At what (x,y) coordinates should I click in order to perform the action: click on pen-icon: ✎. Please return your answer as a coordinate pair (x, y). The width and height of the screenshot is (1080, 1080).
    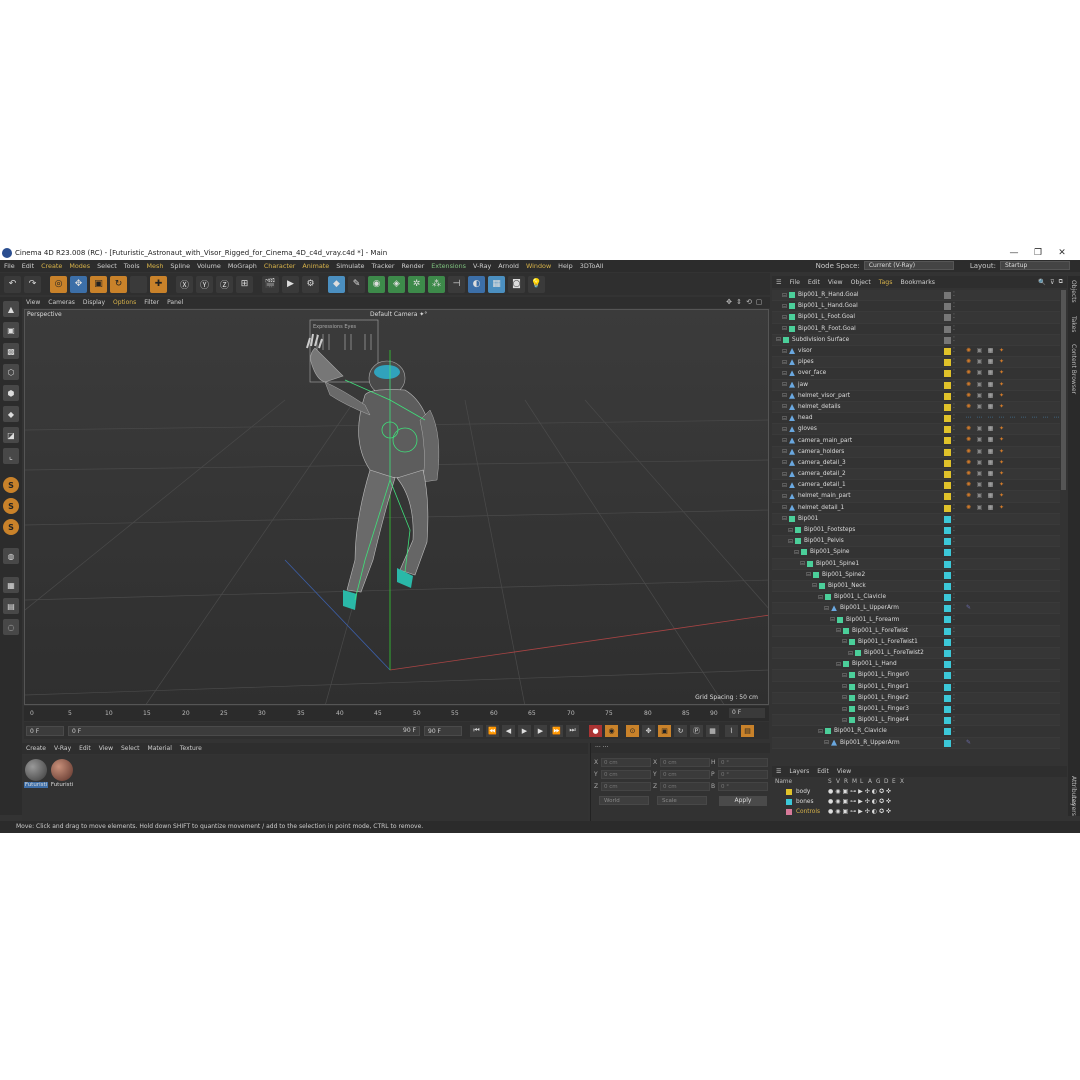
    Looking at the image, I should click on (356, 284).